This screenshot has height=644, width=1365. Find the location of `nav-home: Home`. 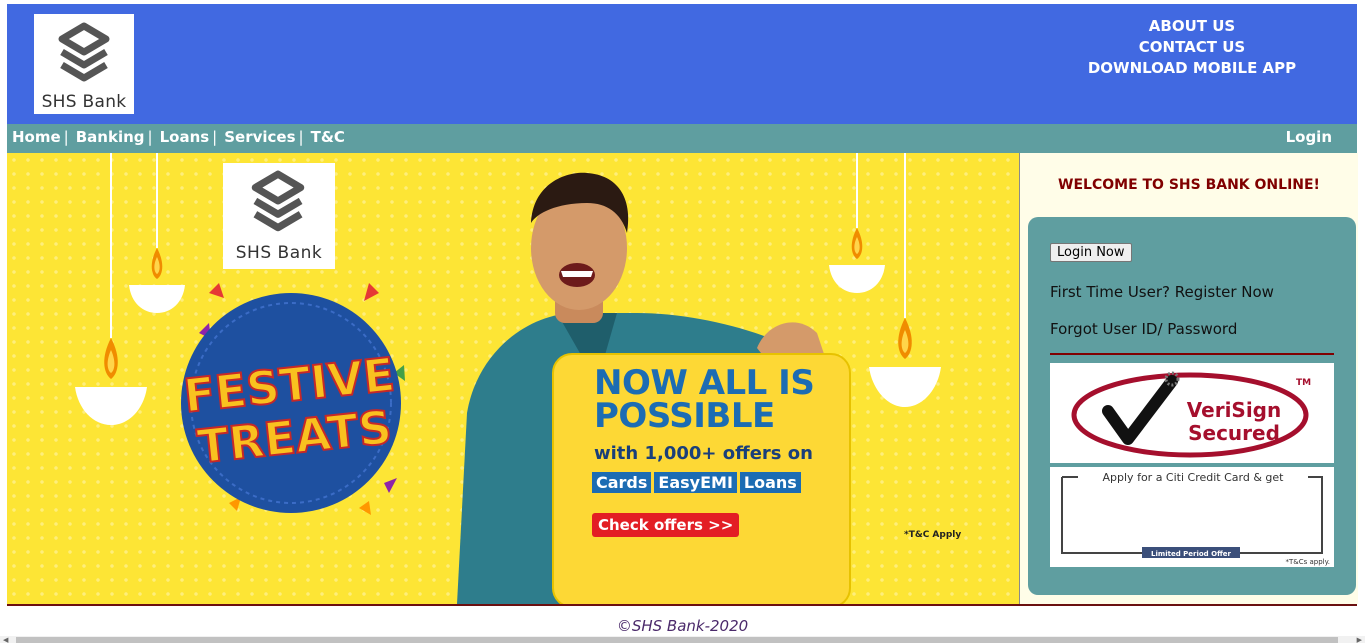

nav-home: Home is located at coordinates (36, 137).